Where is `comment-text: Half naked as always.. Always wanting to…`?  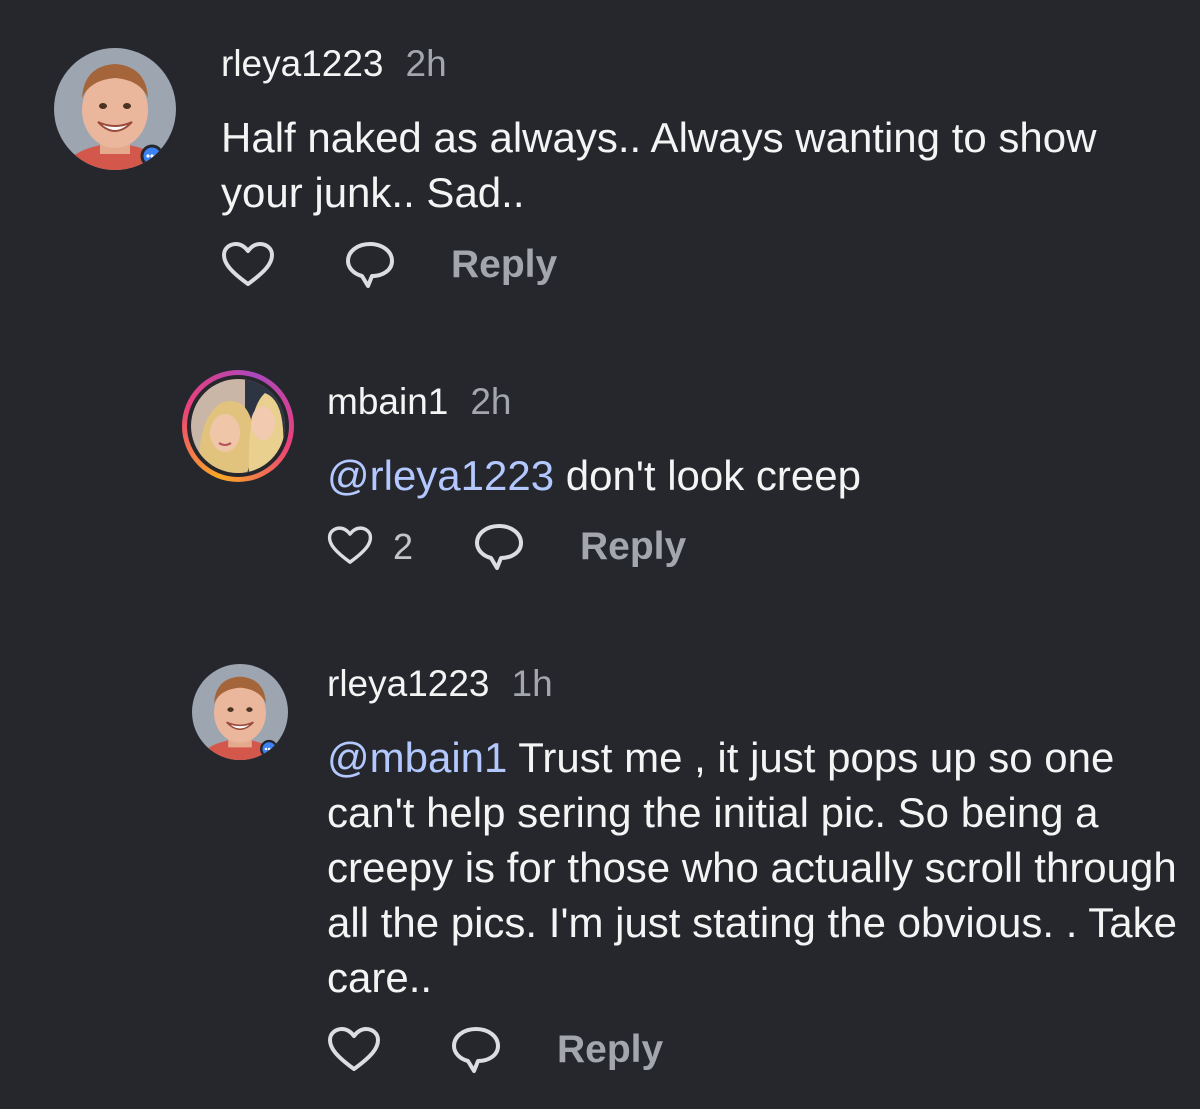 comment-text: Half naked as always.. Always wanting to… is located at coordinates (671, 165).